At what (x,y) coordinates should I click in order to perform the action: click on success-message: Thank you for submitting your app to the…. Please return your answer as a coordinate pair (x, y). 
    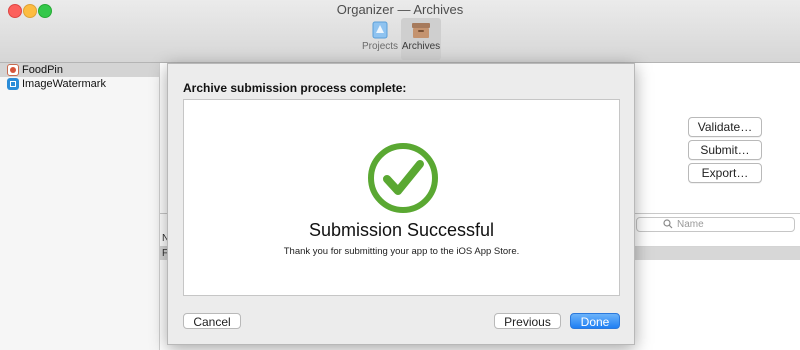
    Looking at the image, I should click on (401, 251).